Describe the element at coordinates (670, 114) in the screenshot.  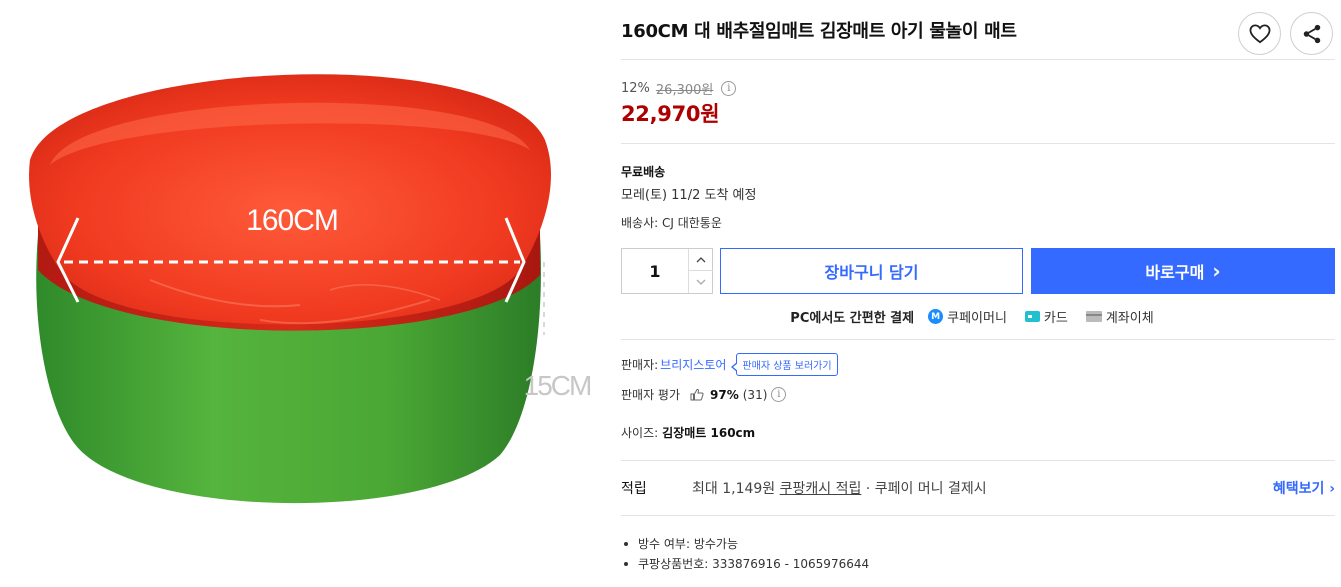
I see `sale-price: 22,970원` at that location.